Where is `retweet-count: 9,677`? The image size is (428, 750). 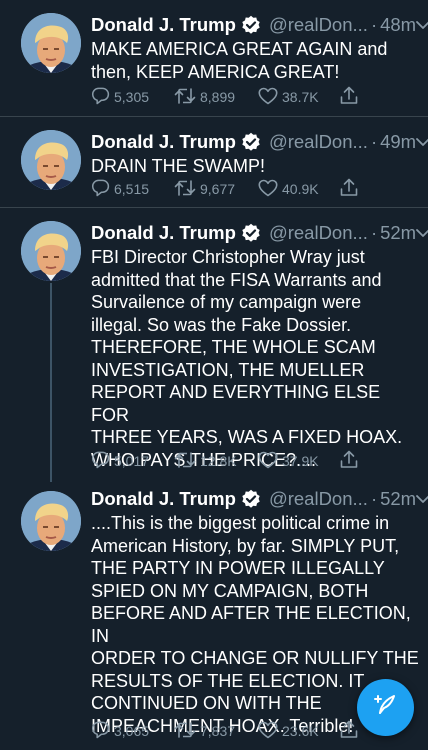 retweet-count: 9,677 is located at coordinates (218, 189).